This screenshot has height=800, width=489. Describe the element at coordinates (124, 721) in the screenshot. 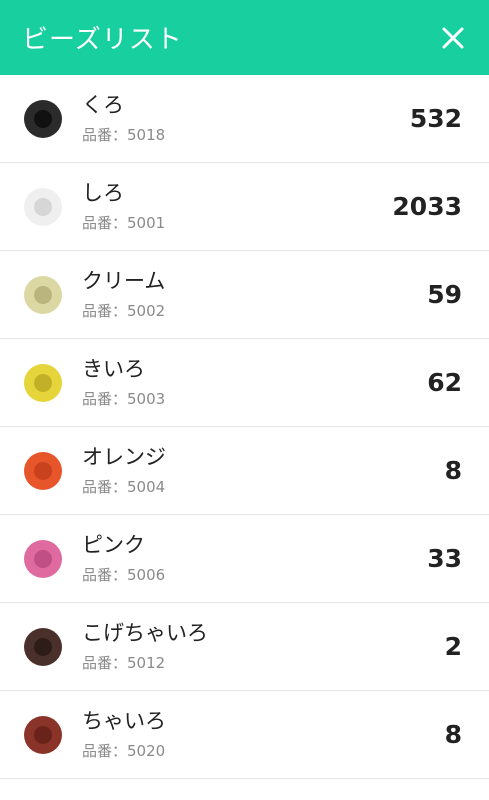

I see `bead-name: ちゃいろ` at that location.